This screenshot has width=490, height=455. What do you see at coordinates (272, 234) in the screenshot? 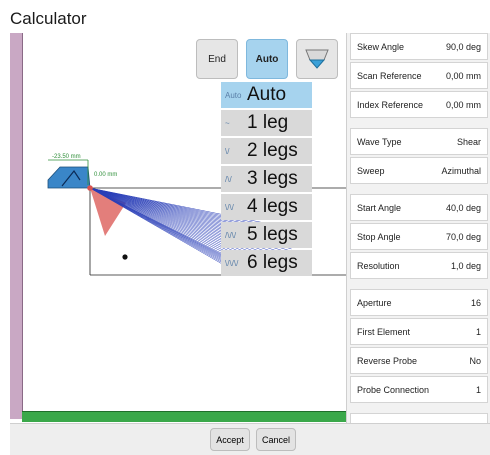
I see `legs-menu-label: 5 legs` at bounding box center [272, 234].